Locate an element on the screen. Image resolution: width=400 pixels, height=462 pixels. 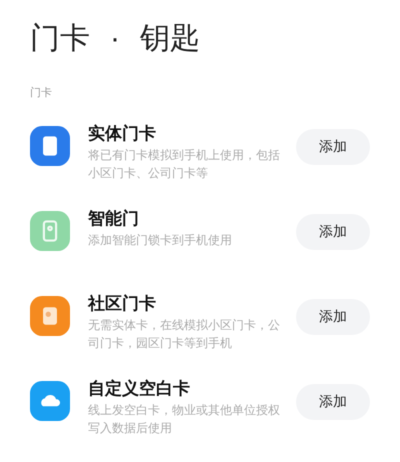
item-description: 将已有门卡模拟到手机上使用，包括小区门卡、公司门卡等 is located at coordinates (184, 164).